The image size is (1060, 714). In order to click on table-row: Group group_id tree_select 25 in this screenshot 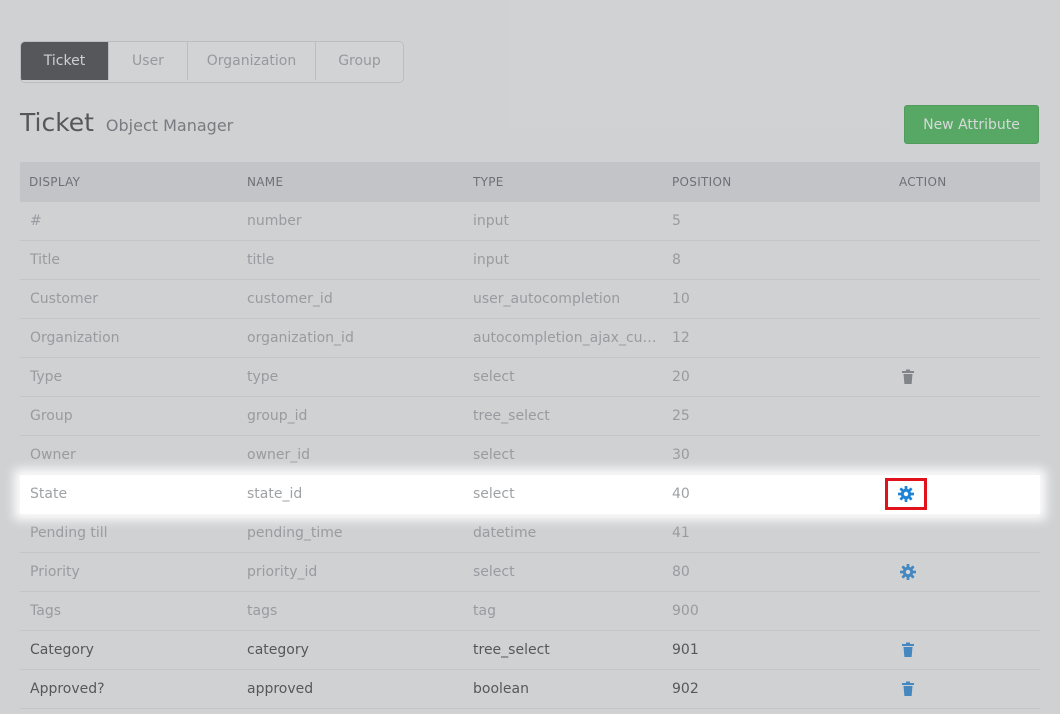, I will do `click(530, 416)`.